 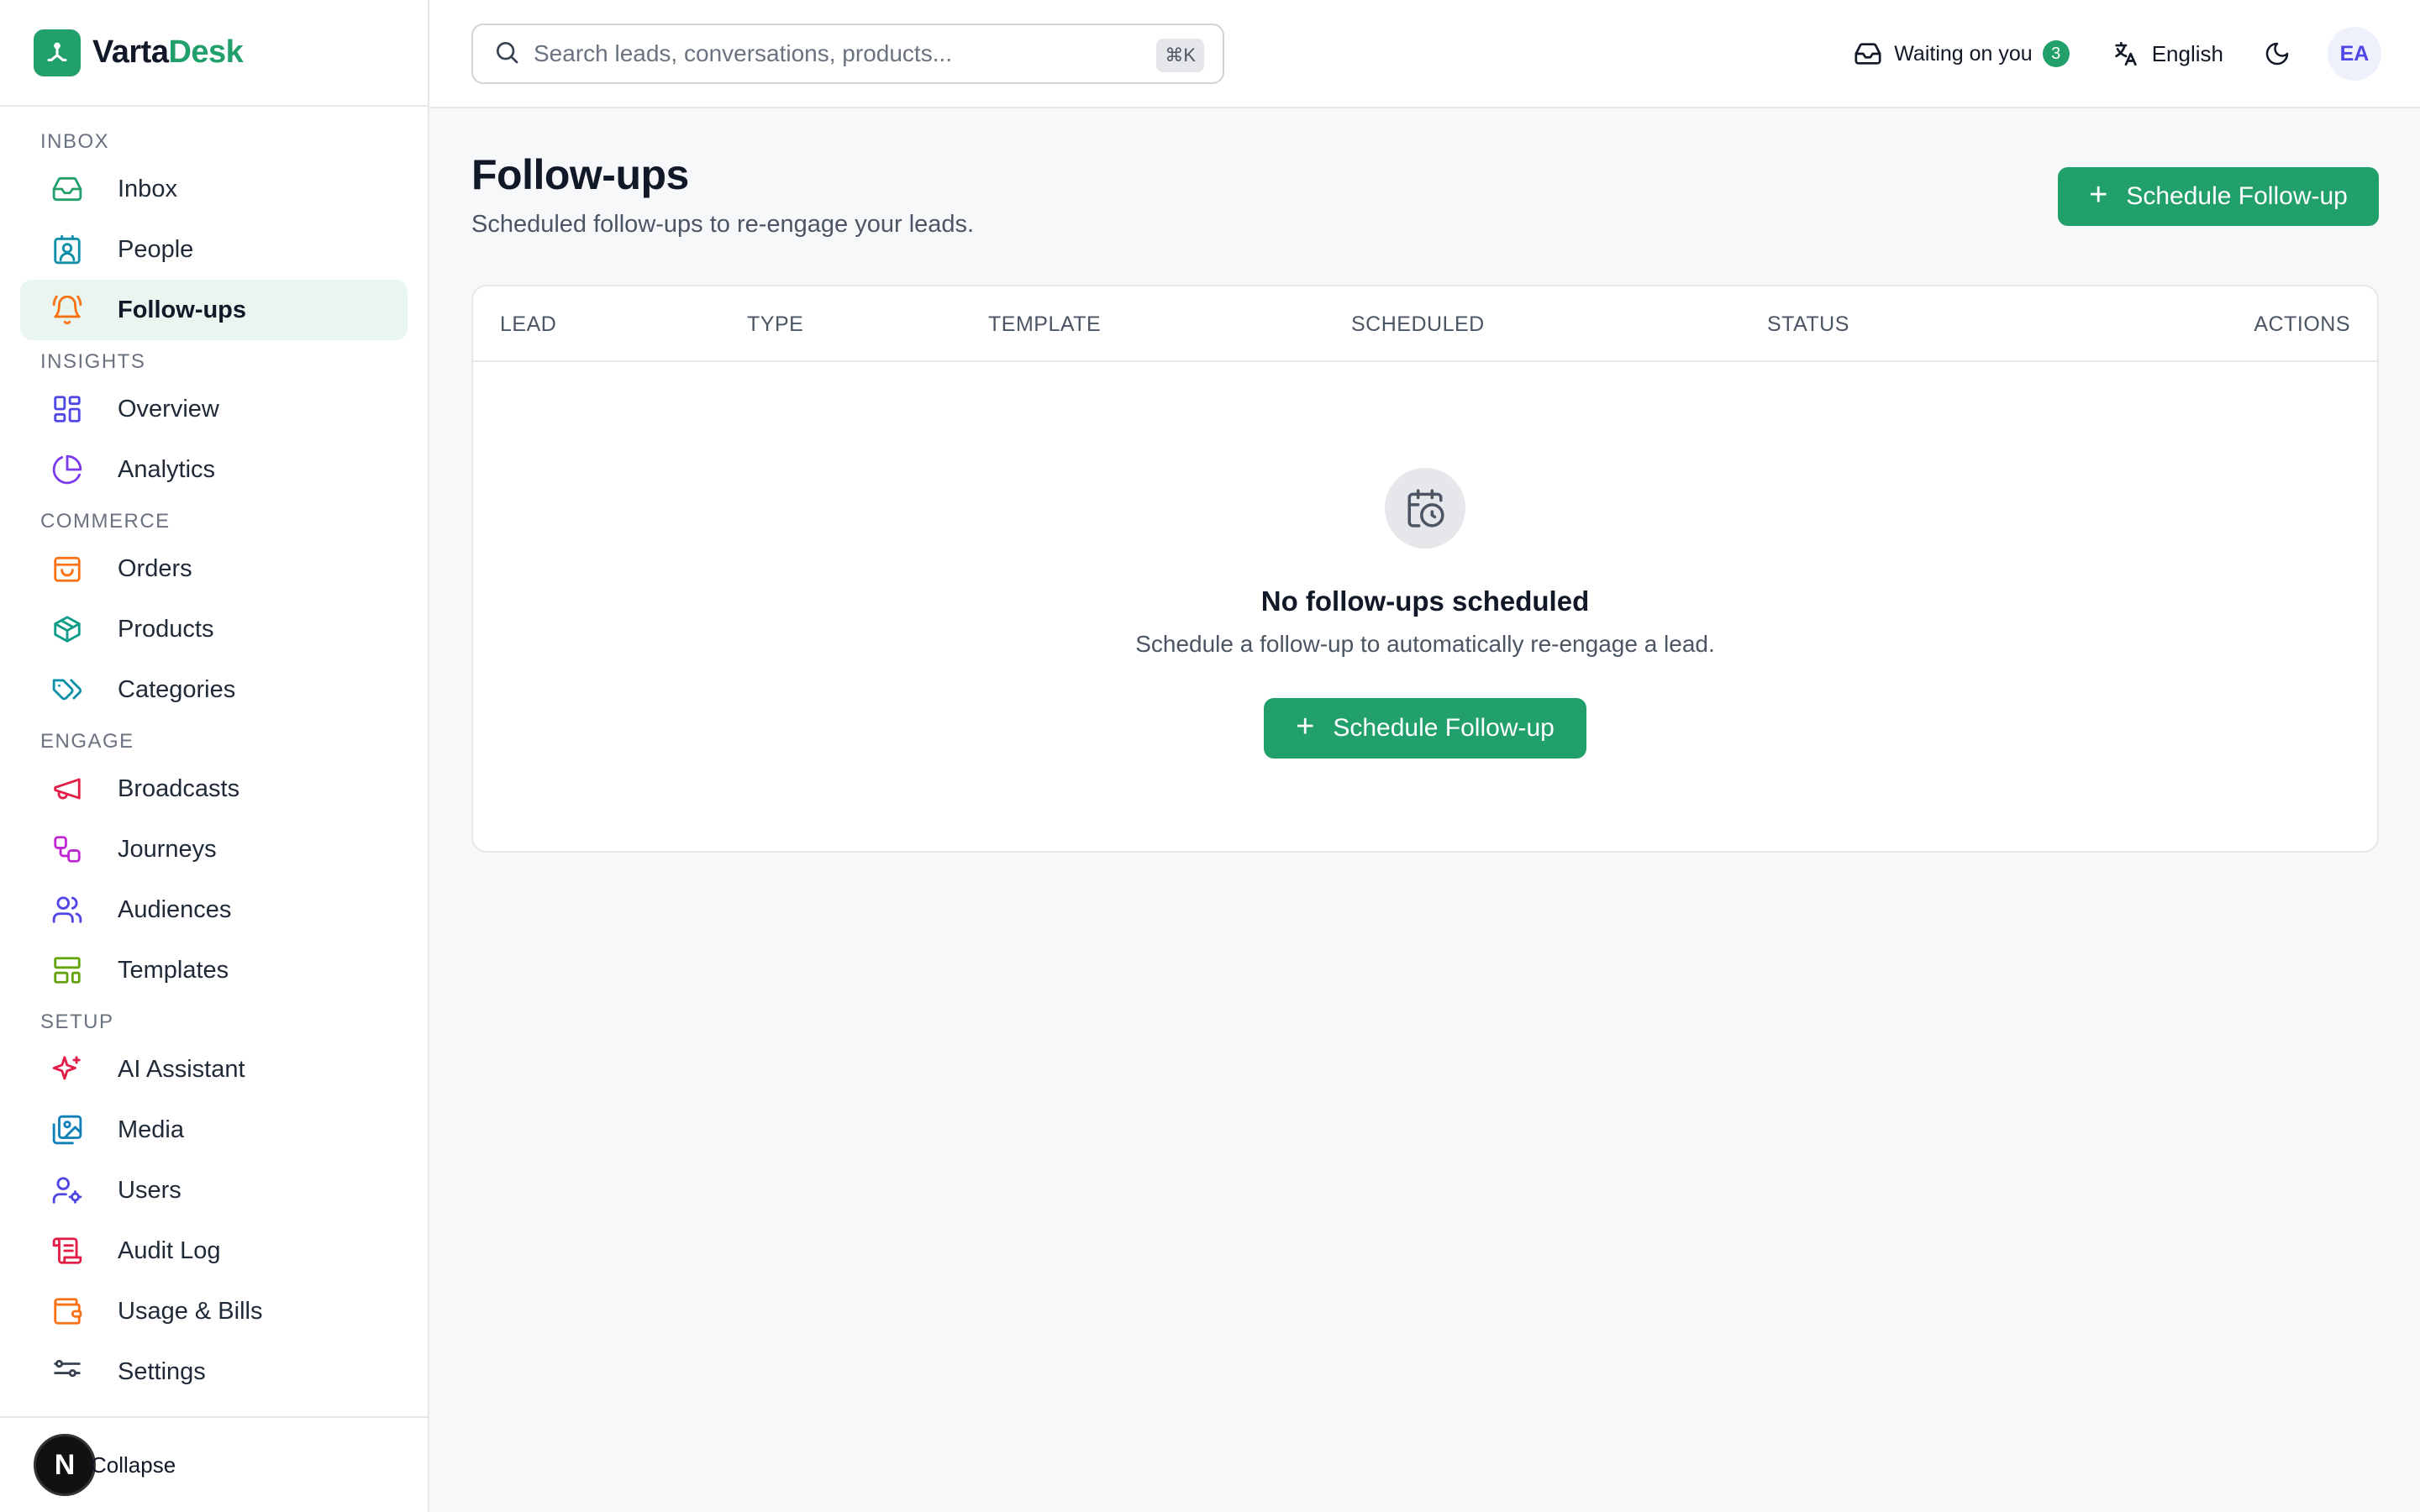 I want to click on sidebar-item-usage-bills: Usage & Bills, so click(x=214, y=1311).